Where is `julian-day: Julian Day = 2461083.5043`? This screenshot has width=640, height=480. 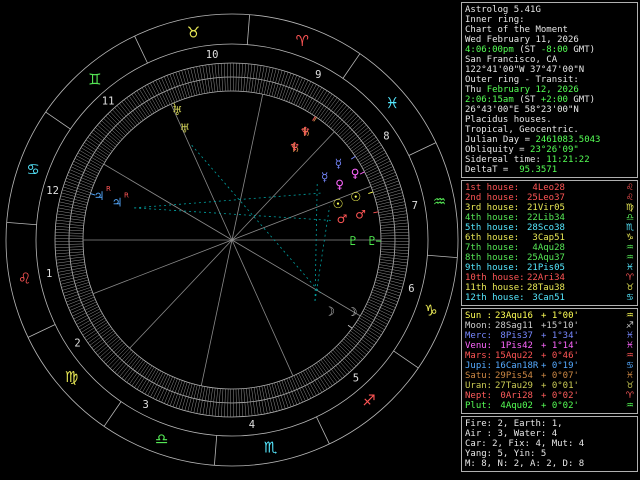 julian-day: Julian Day = 2461083.5043 is located at coordinates (533, 140).